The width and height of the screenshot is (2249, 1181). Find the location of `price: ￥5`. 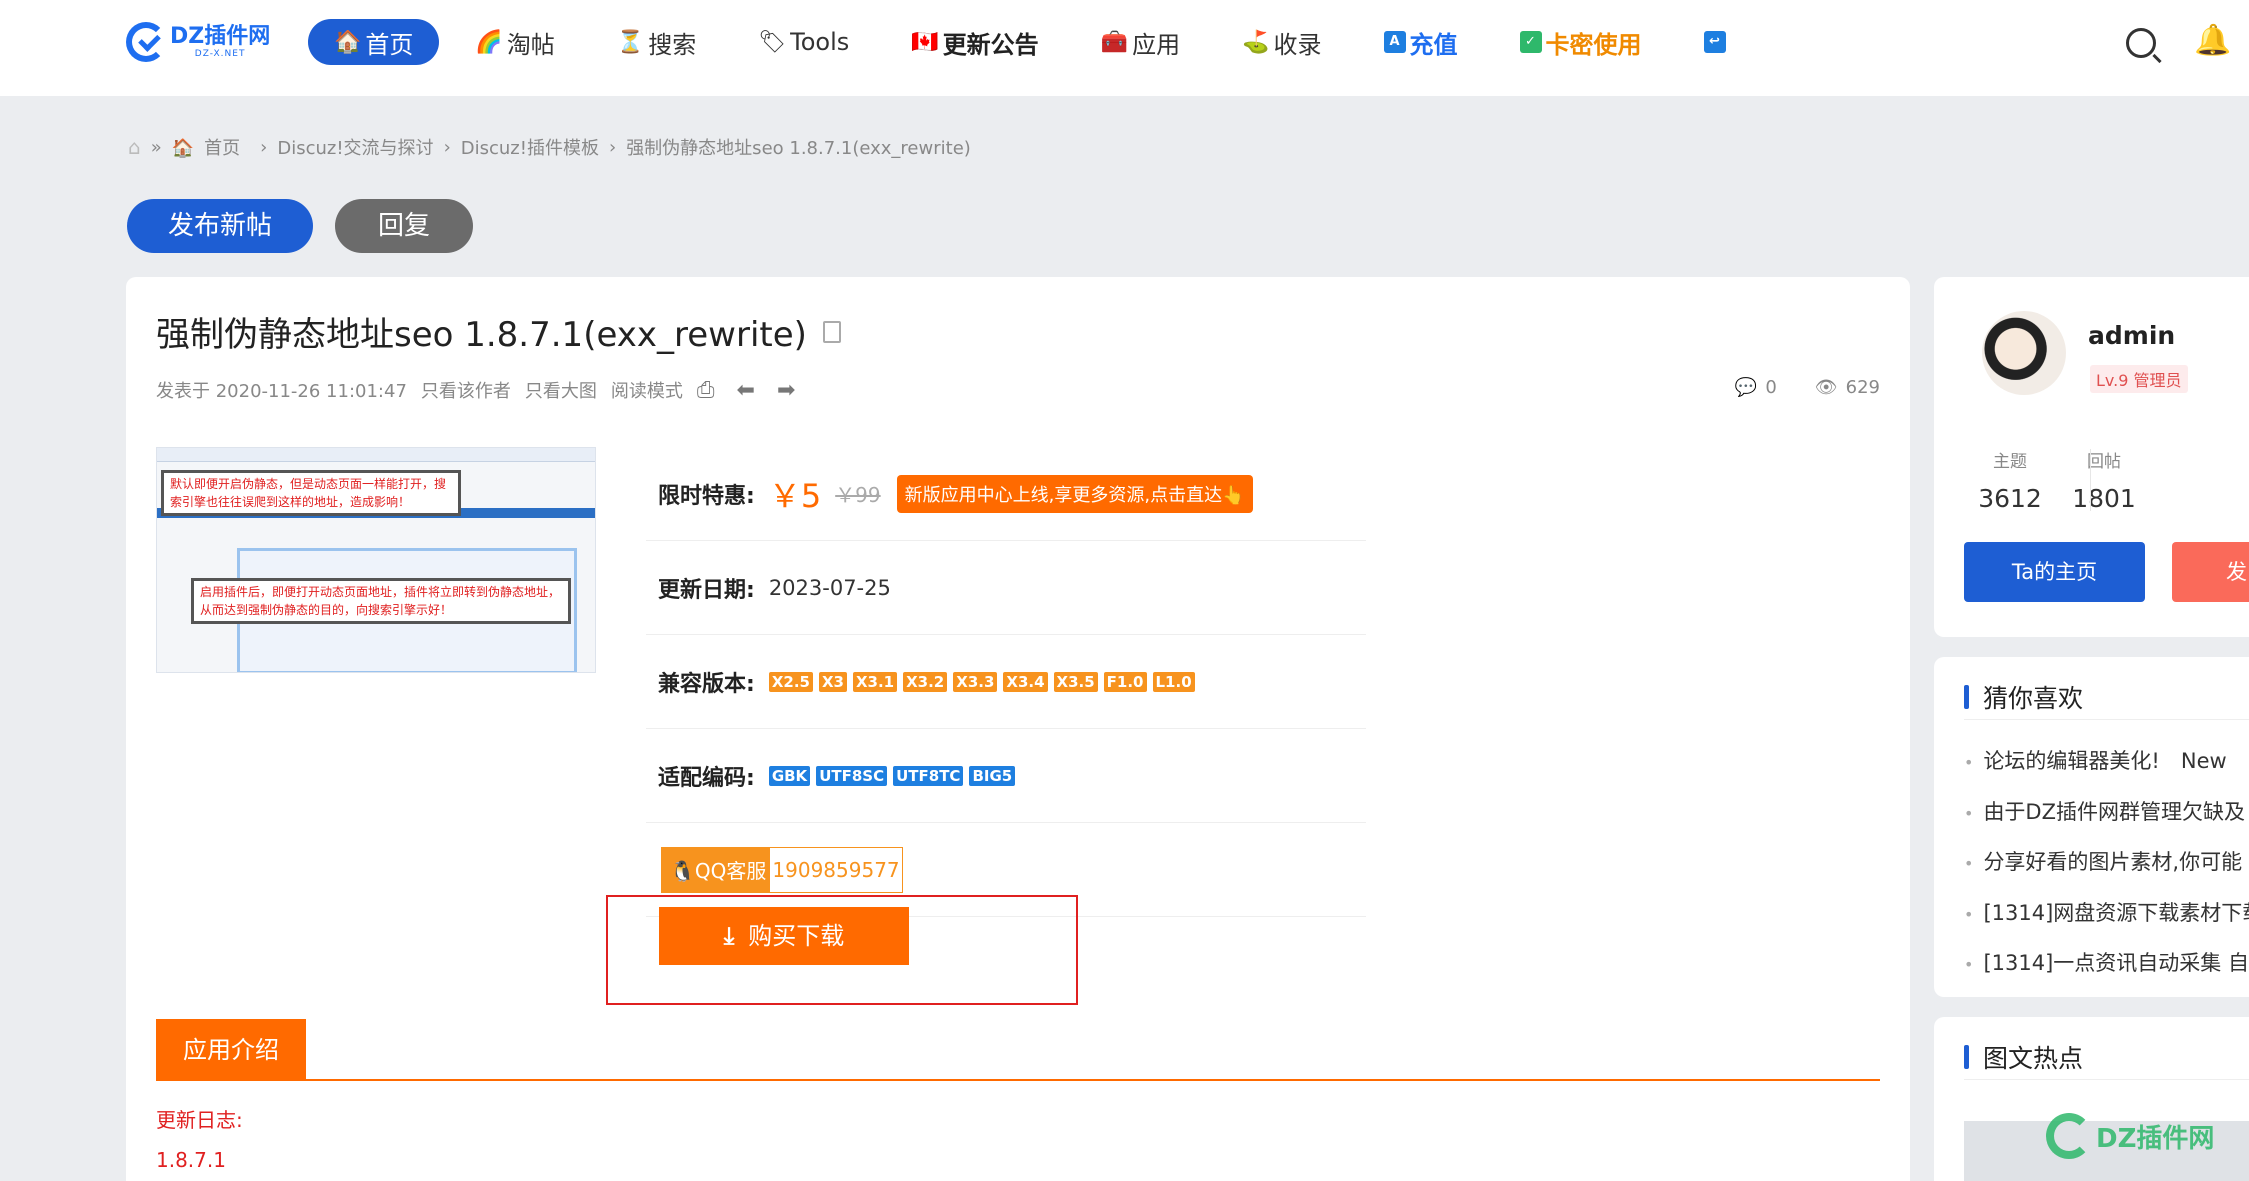

price: ￥5 is located at coordinates (795, 495).